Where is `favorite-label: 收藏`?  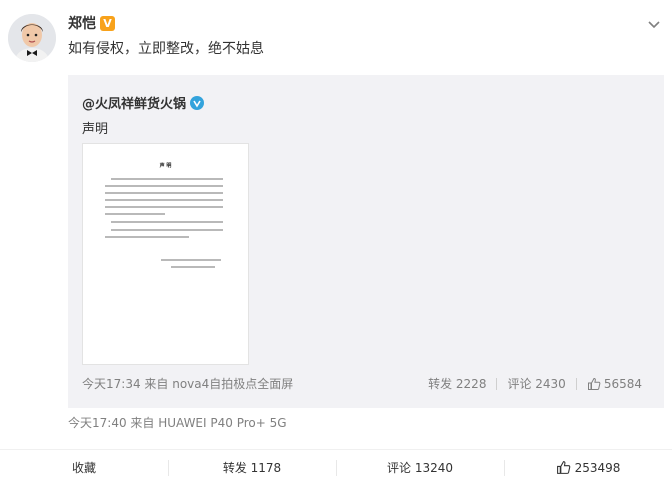
favorite-label: 收藏 is located at coordinates (83, 468).